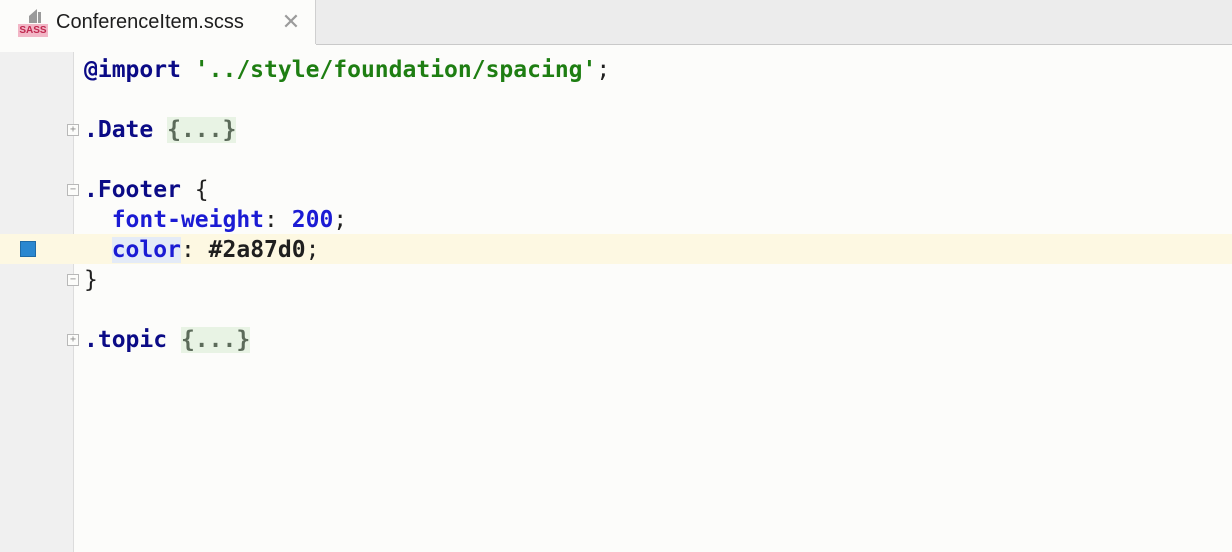 This screenshot has width=1232, height=552. What do you see at coordinates (158, 48) in the screenshot?
I see `active-tab-indicator` at bounding box center [158, 48].